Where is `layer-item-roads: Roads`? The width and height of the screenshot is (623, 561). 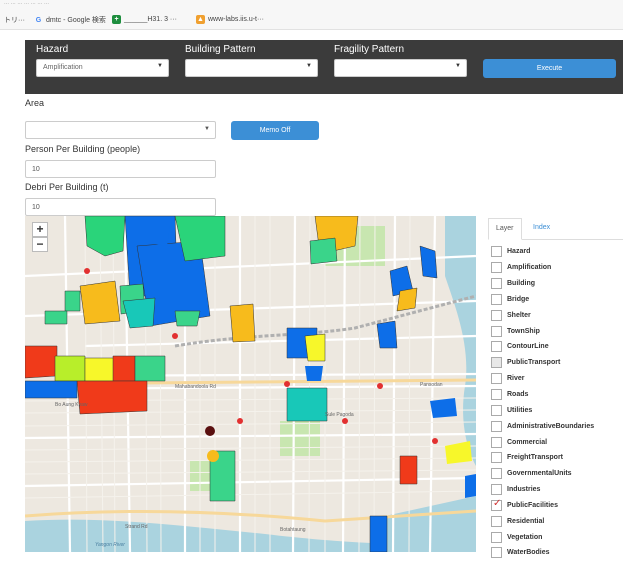 layer-item-roads: Roads is located at coordinates (555, 395).